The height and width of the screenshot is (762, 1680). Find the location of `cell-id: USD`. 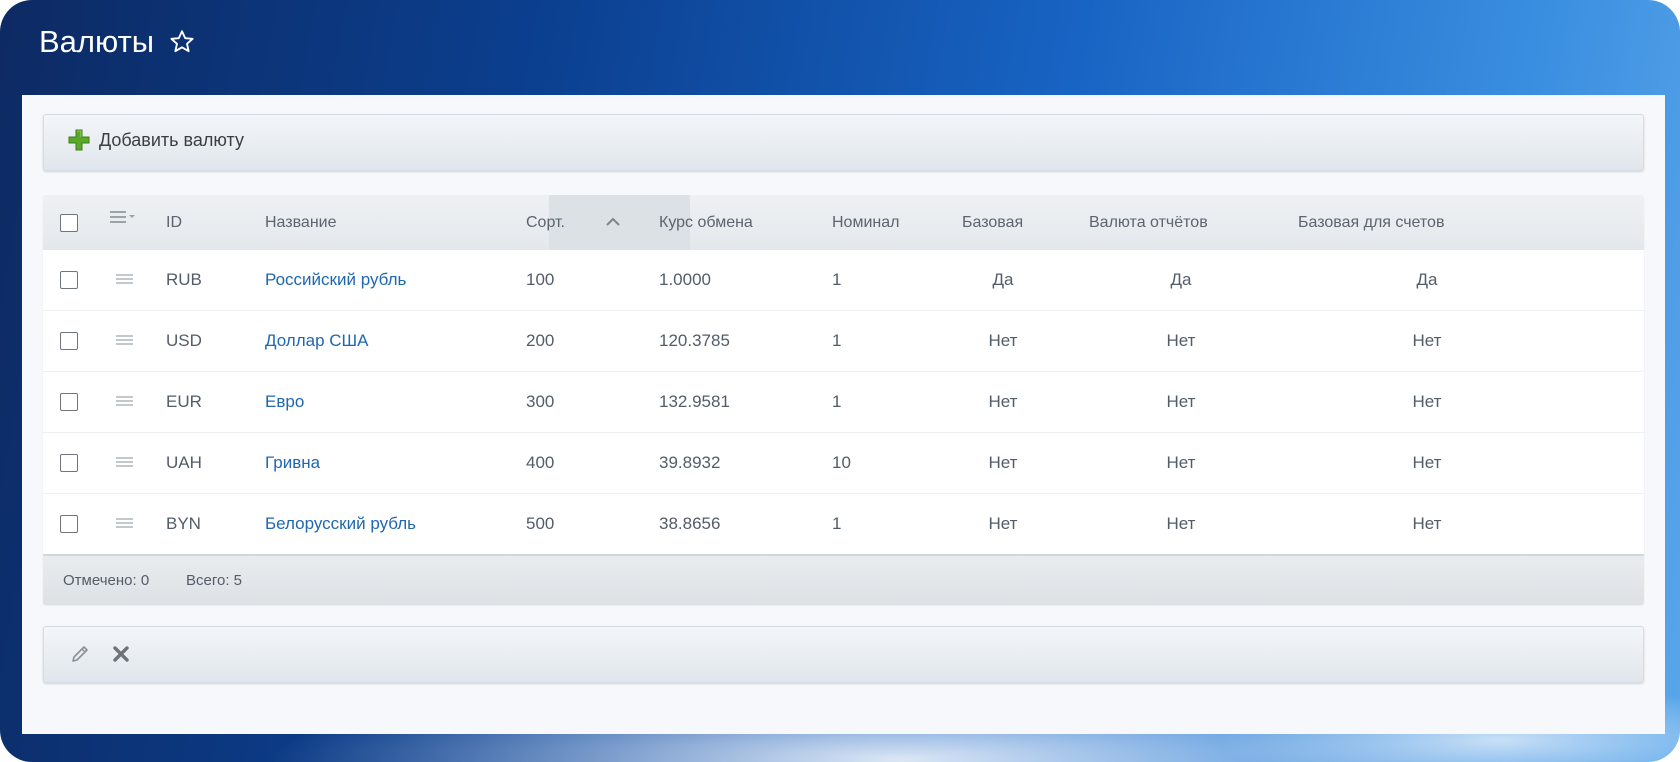

cell-id: USD is located at coordinates (184, 340).